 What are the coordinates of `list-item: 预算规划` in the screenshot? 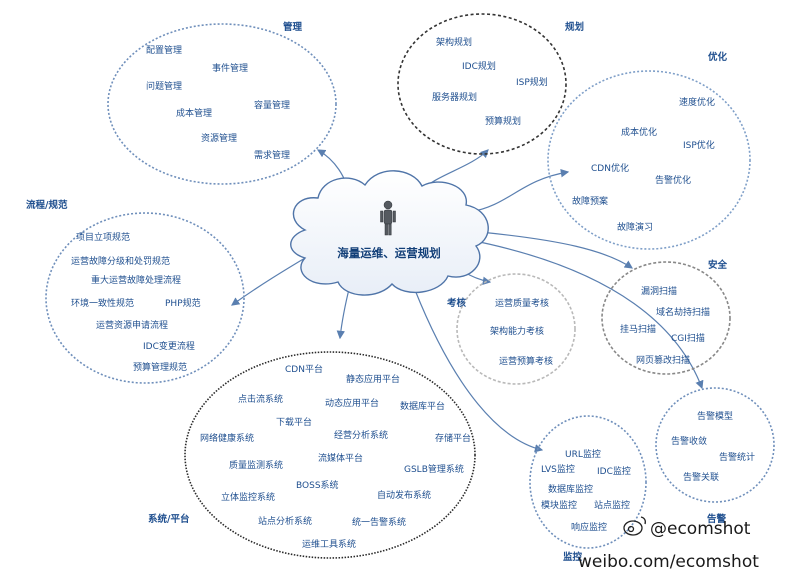 It's located at (503, 121).